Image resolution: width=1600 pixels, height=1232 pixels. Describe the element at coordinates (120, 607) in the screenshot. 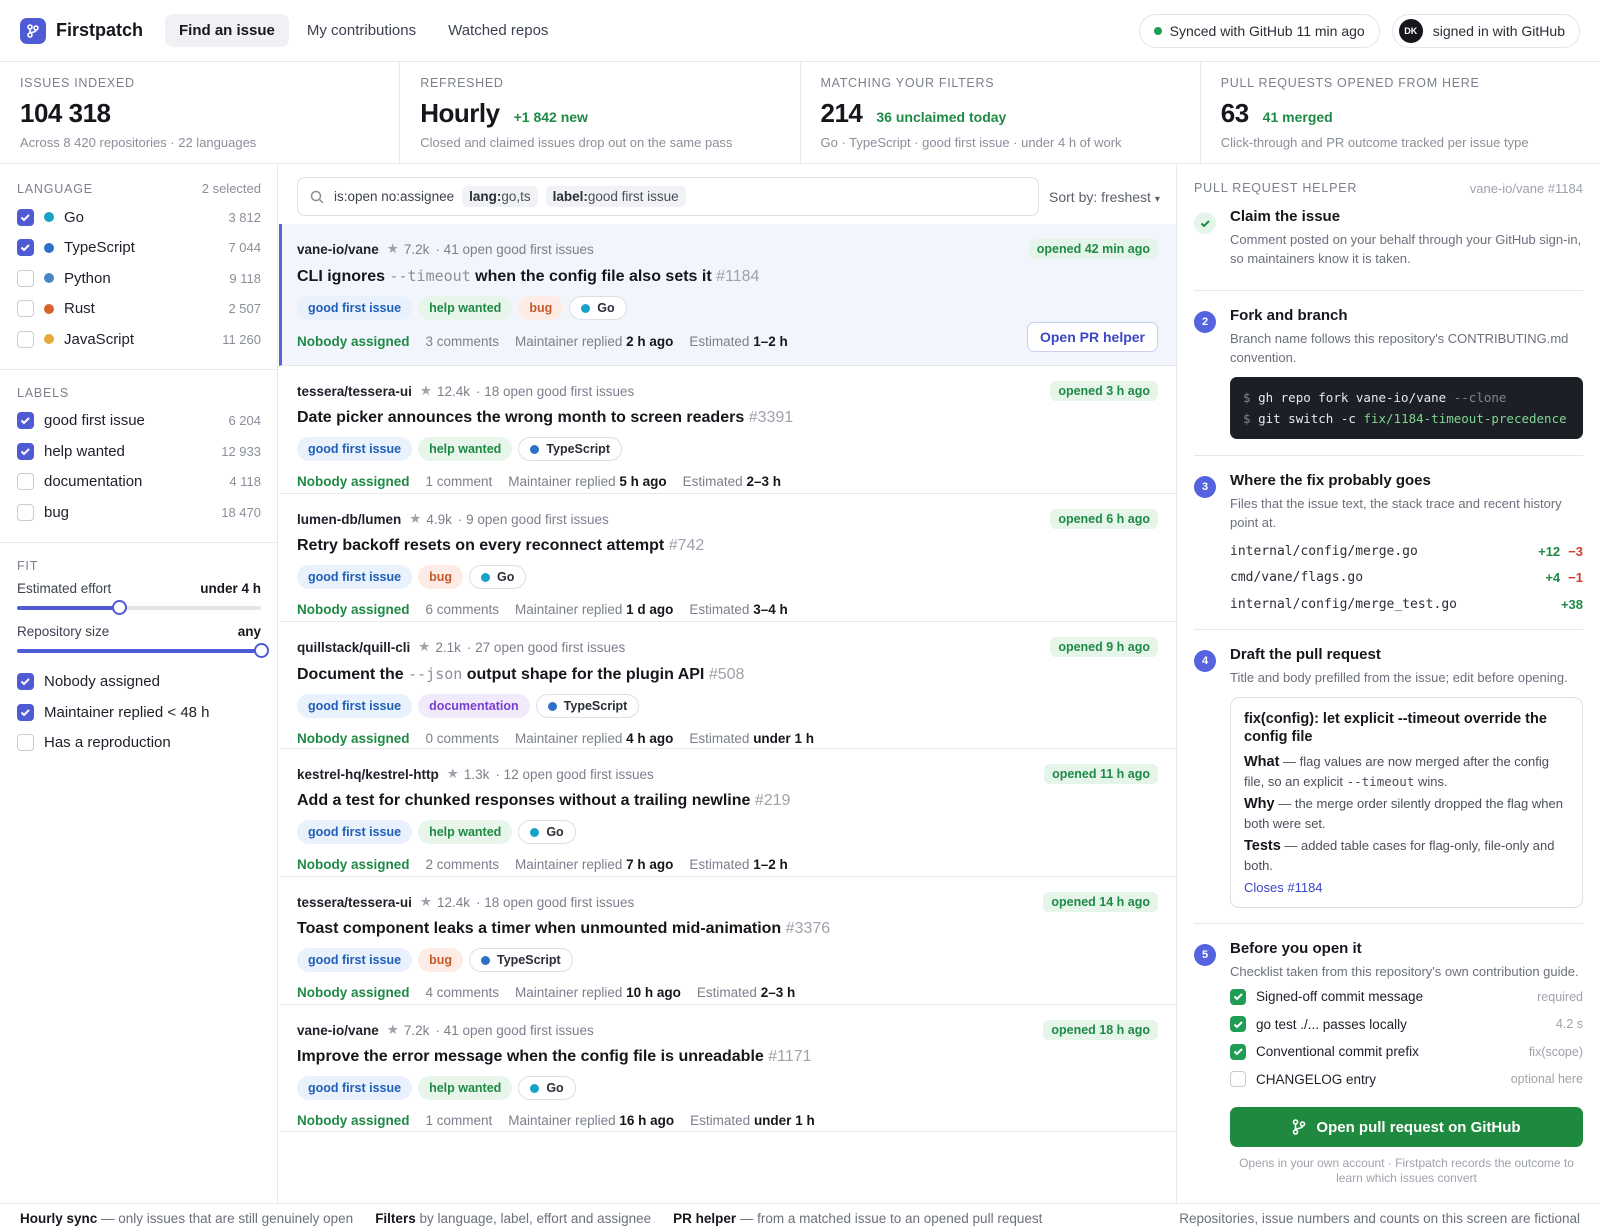

I see `effort-slider-handle` at that location.